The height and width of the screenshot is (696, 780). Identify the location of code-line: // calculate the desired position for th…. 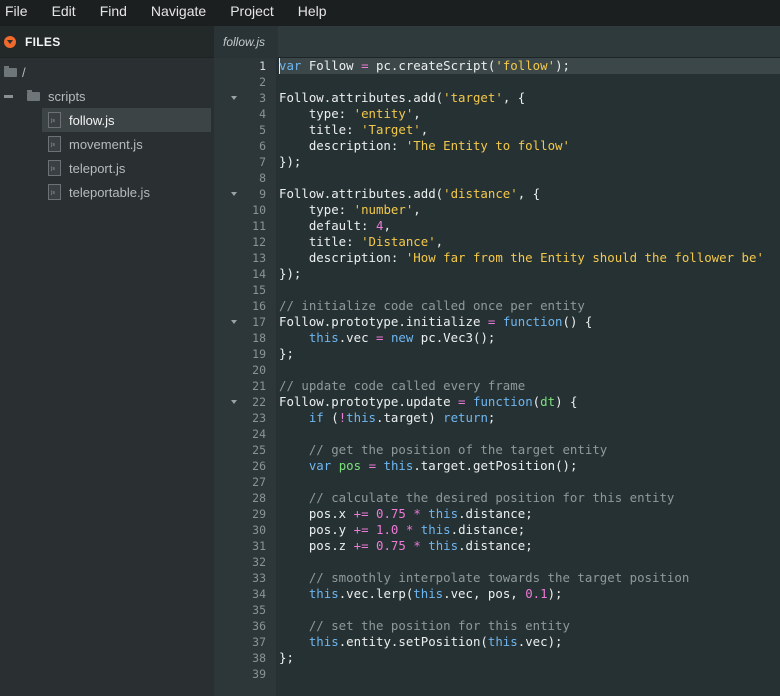
(491, 497).